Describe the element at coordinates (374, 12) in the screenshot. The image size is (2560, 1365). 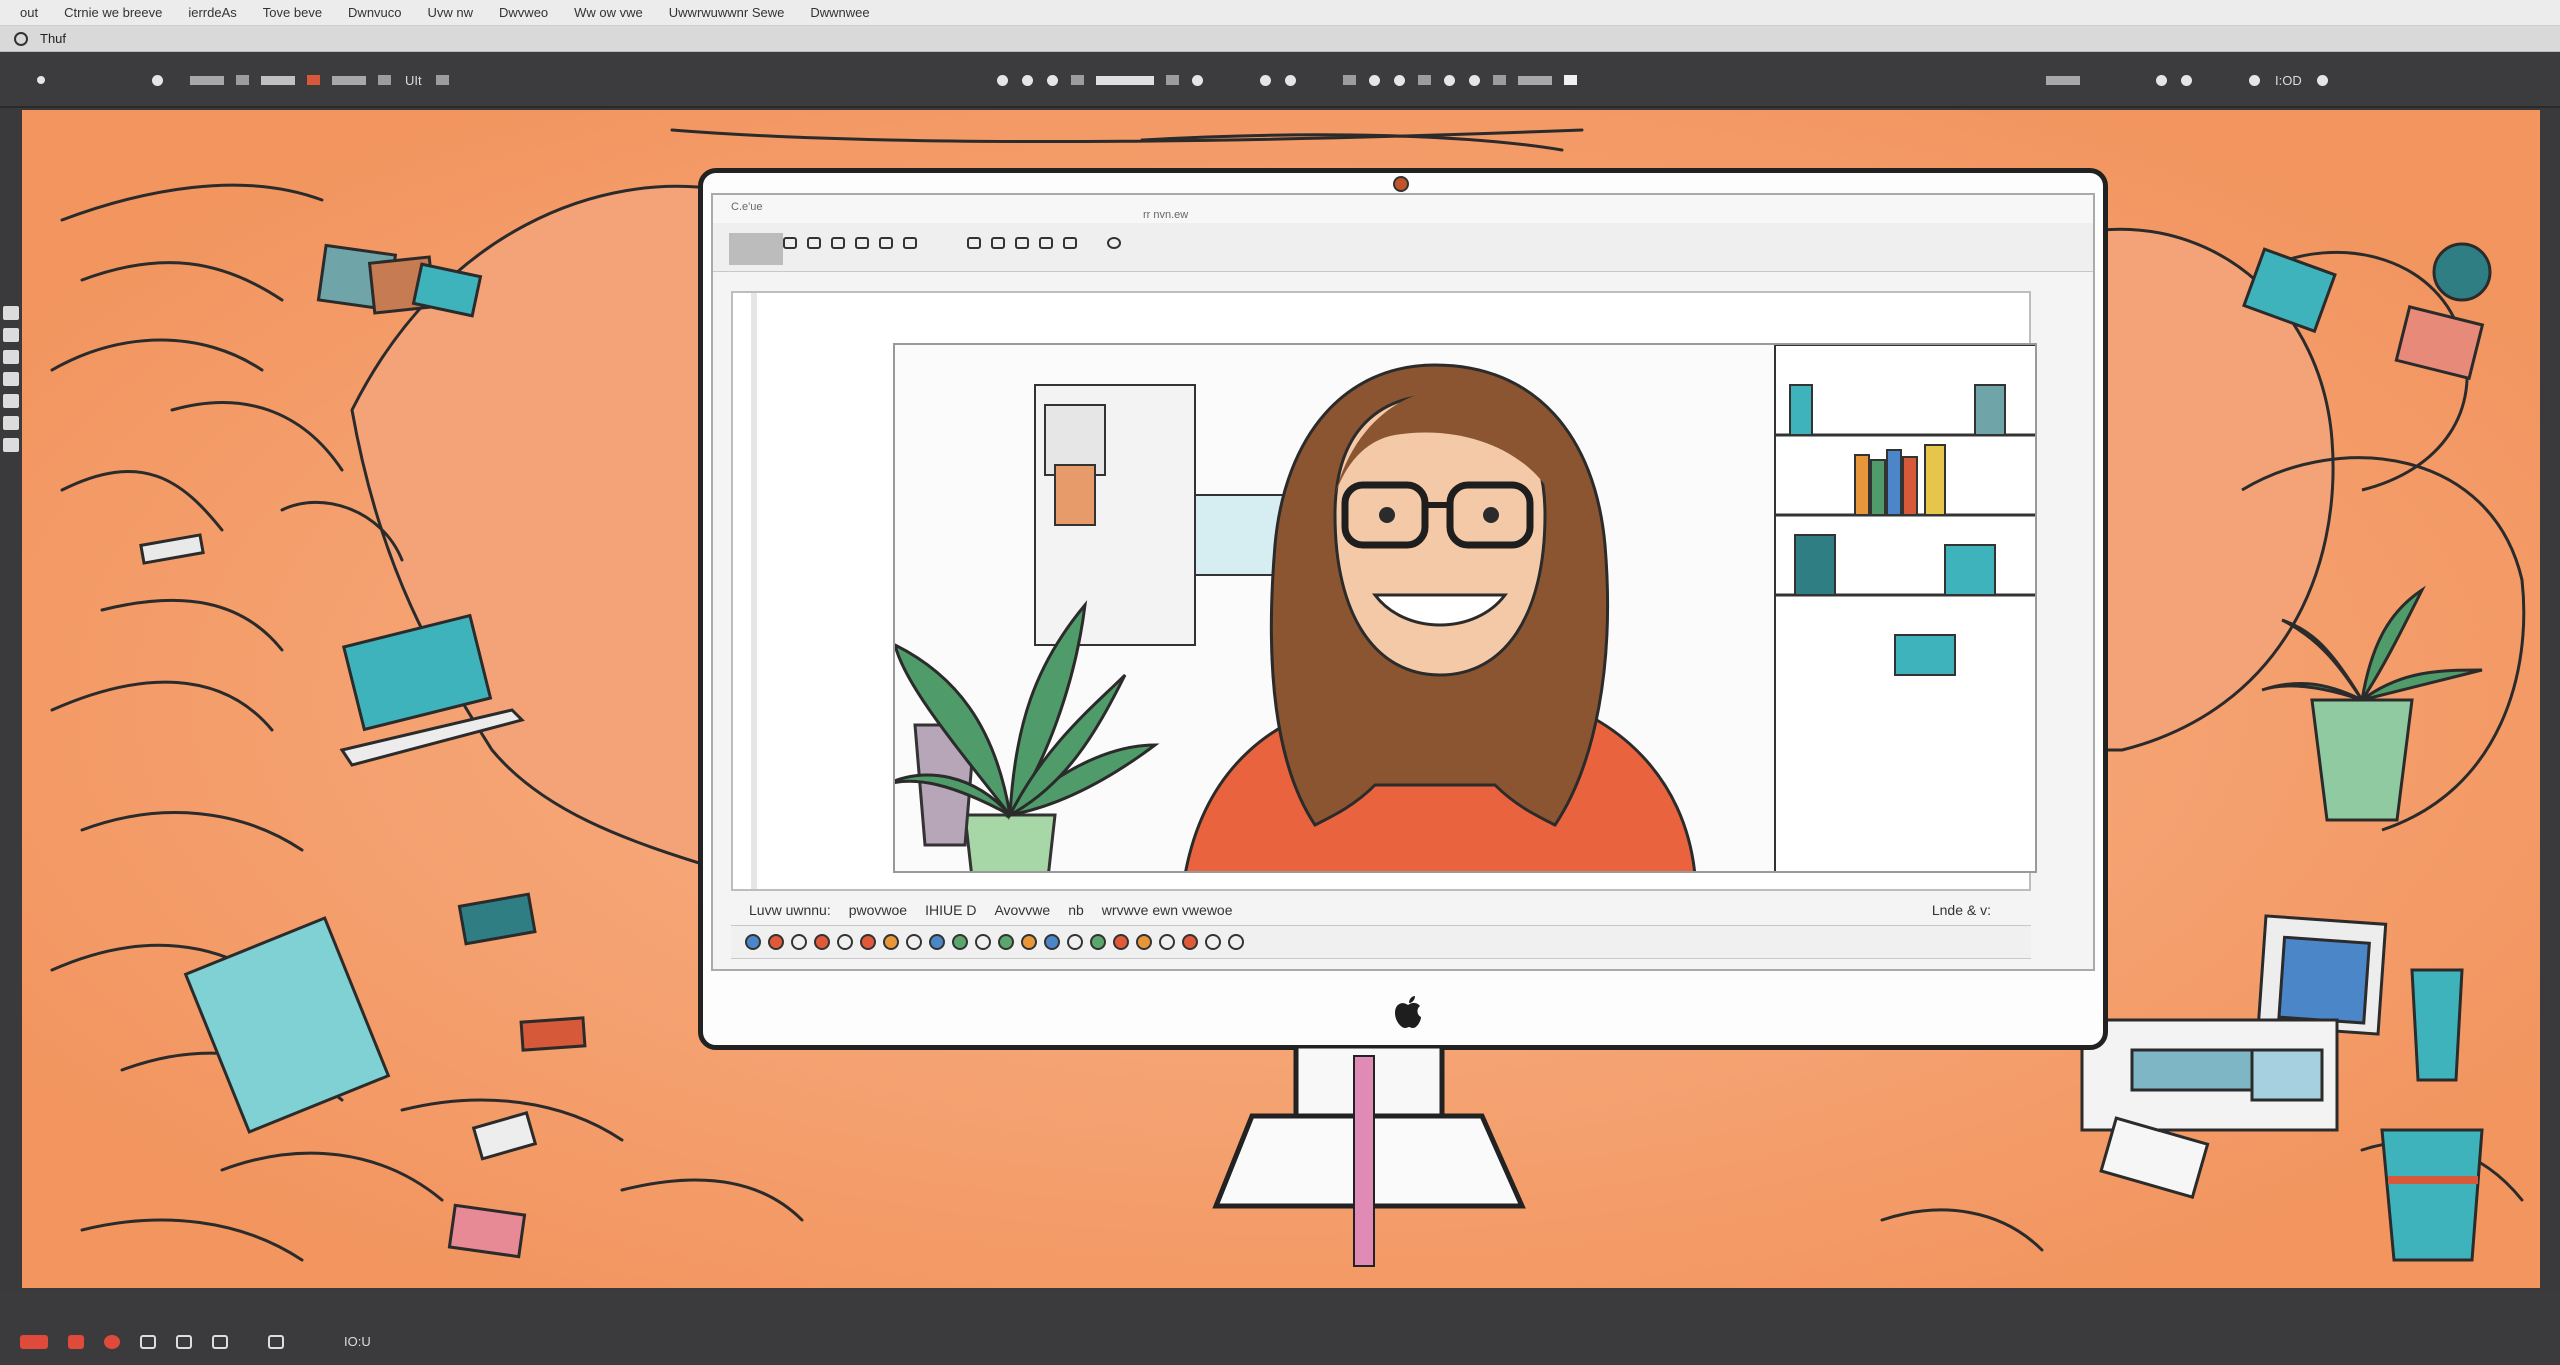
I see `menu-item-5: Dwnvuco` at that location.